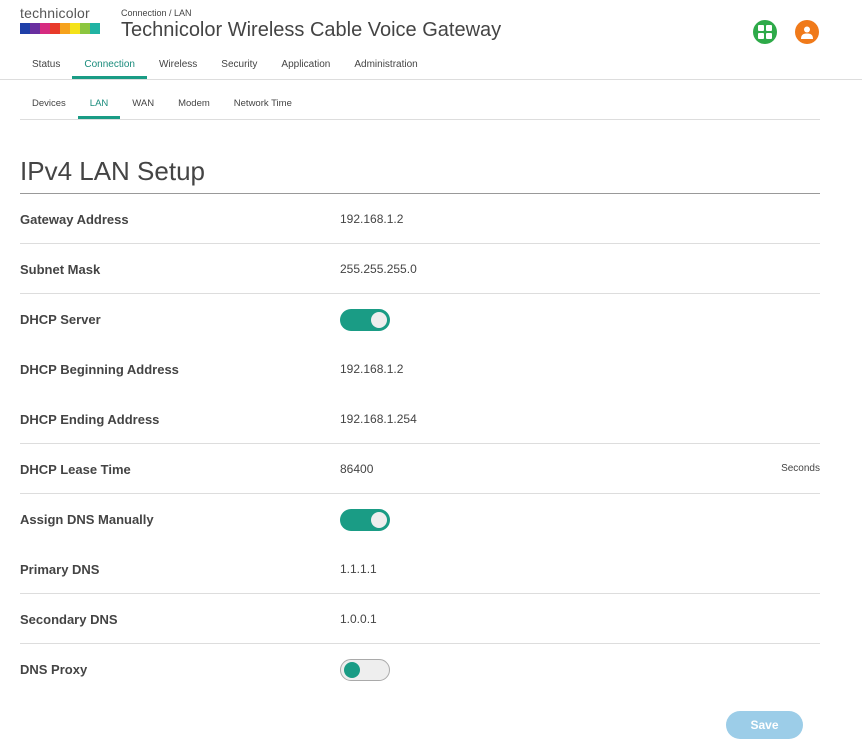 The width and height of the screenshot is (862, 744). Describe the element at coordinates (49, 105) in the screenshot. I see `subtab-devices: Devices` at that location.